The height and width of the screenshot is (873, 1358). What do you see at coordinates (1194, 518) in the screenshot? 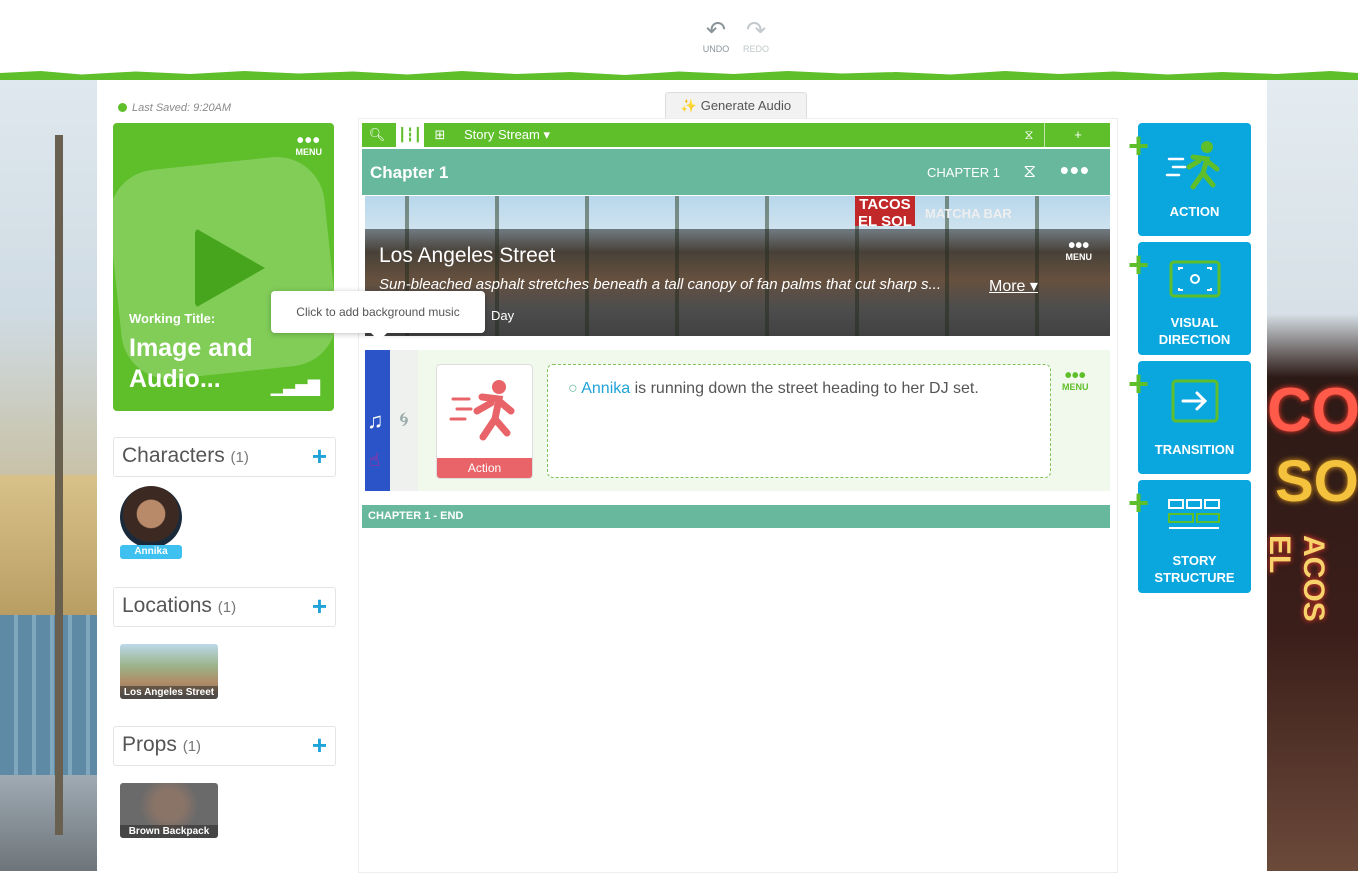
I see `story-structure-icon` at bounding box center [1194, 518].